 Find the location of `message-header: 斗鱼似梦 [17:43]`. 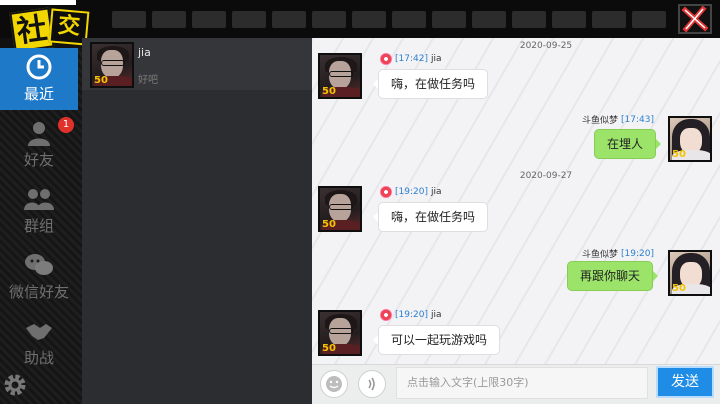

message-header: 斗鱼似梦 [17:43] is located at coordinates (618, 120).